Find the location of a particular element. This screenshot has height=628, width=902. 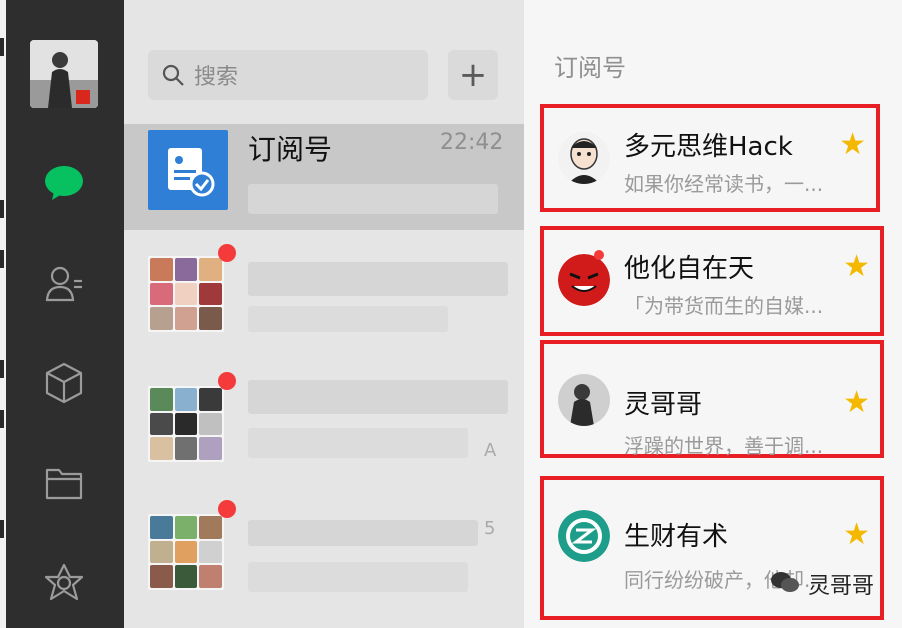

folder-icon is located at coordinates (64, 483).